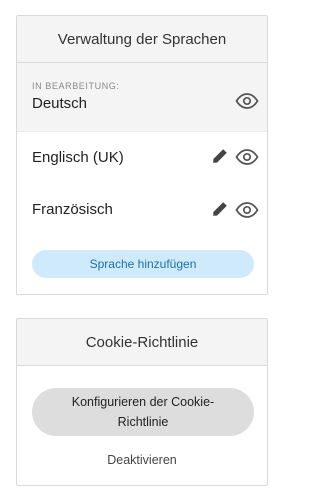 This screenshot has height=501, width=320. What do you see at coordinates (142, 97) in the screenshot?
I see `editing-language-block: IN BEARBEITUNG: Deutsch` at bounding box center [142, 97].